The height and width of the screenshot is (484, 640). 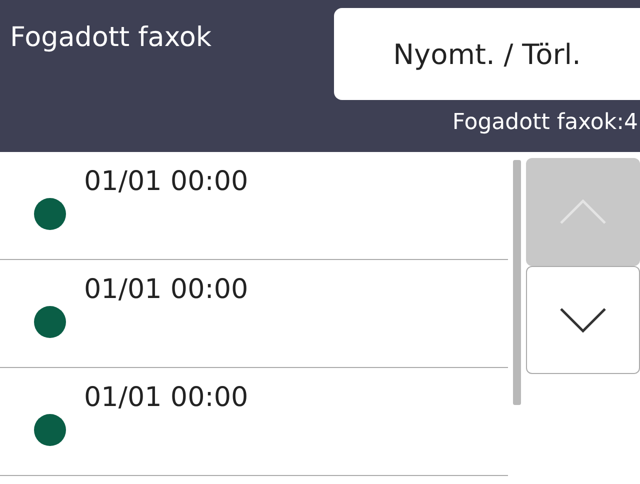 What do you see at coordinates (110, 37) in the screenshot?
I see `screen-title: Fogadott faxok` at bounding box center [110, 37].